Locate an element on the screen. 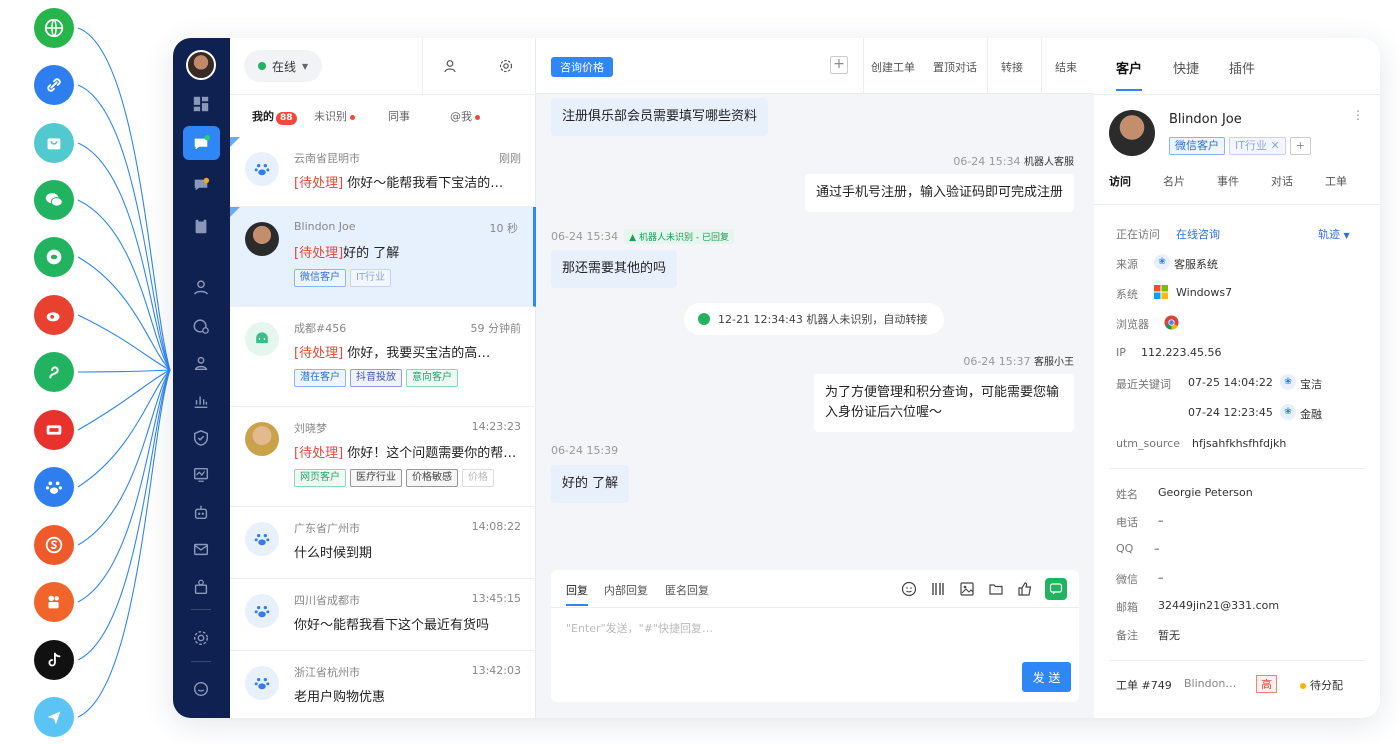  app-channel-icon is located at coordinates (54, 372).